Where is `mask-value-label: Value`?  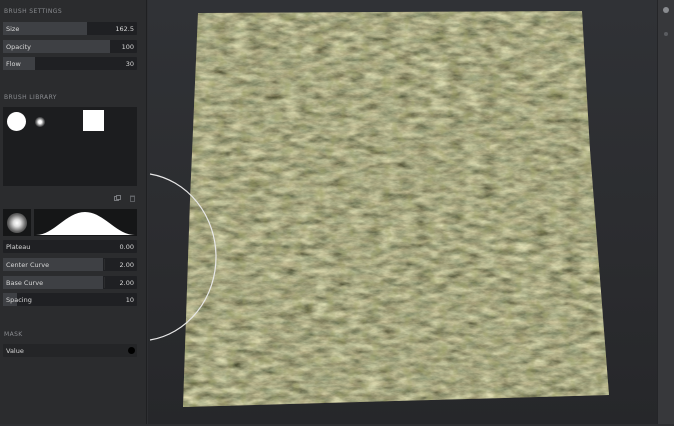 mask-value-label: Value is located at coordinates (15, 351).